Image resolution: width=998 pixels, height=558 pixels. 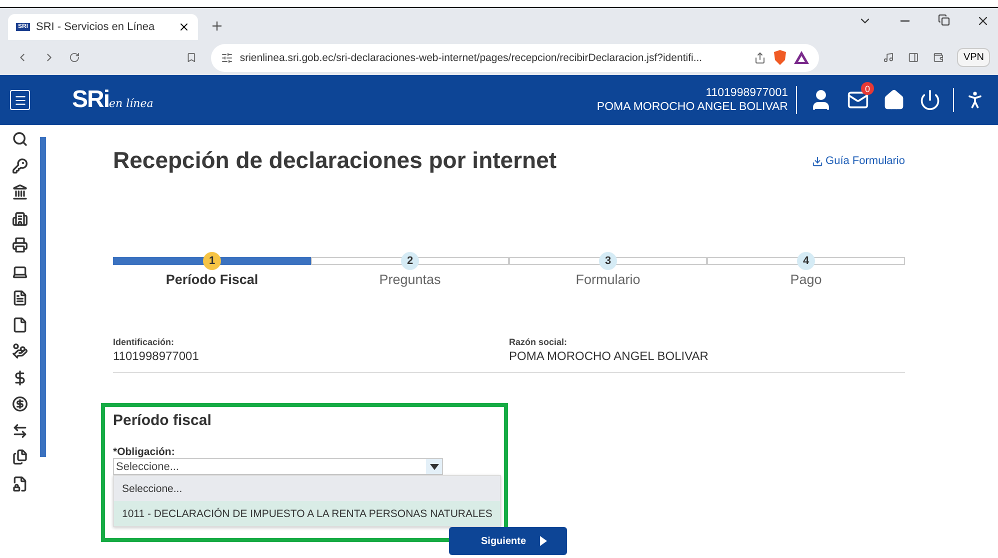 I want to click on restore-icon, so click(x=944, y=20).